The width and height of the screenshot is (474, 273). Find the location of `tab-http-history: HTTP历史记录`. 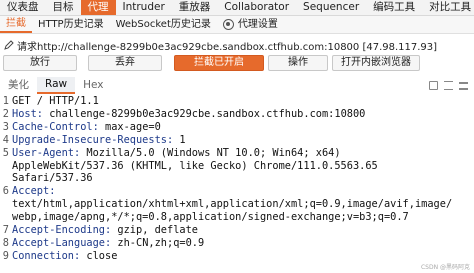

tab-http-history: HTTP历史记录 is located at coordinates (71, 24).